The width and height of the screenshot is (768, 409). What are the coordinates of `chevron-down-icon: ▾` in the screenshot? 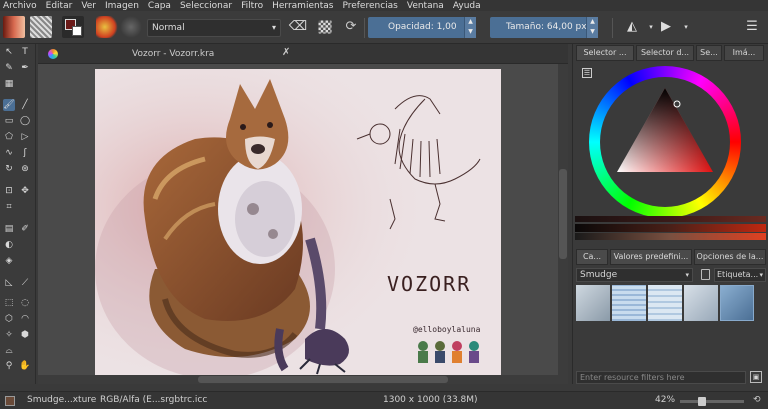 It's located at (687, 275).